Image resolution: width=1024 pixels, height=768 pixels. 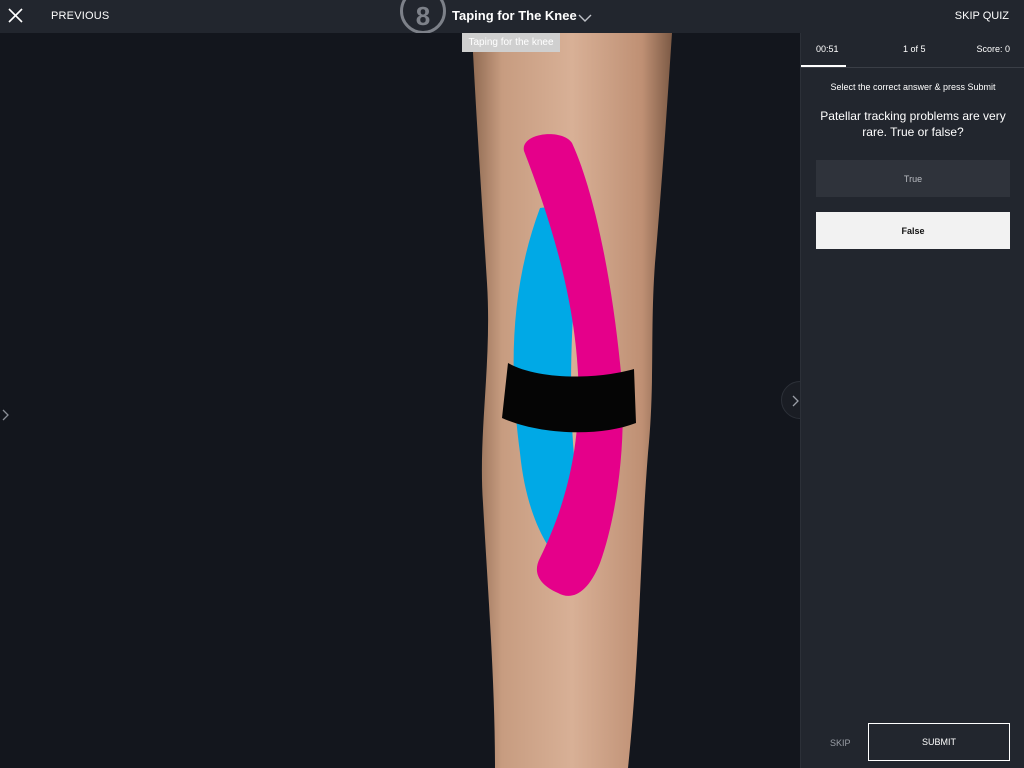 I want to click on close-icon, so click(x=16, y=16).